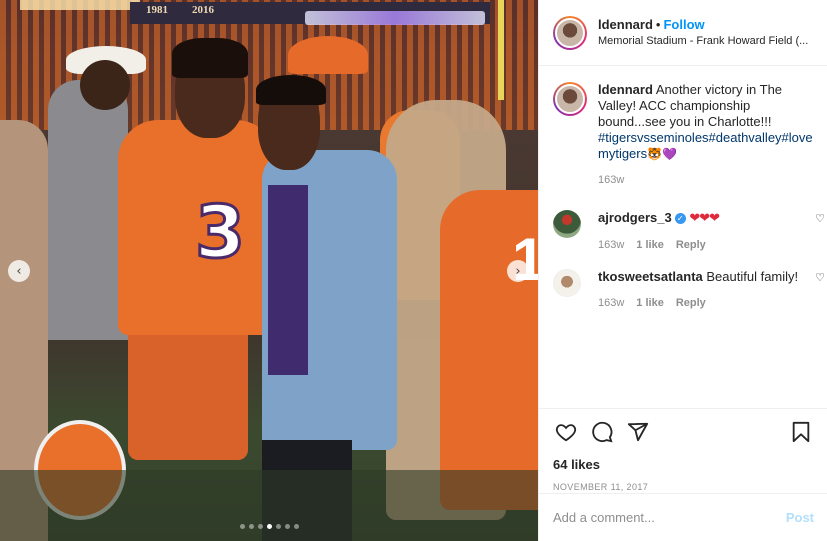 The image size is (827, 541). Describe the element at coordinates (635, 217) in the screenshot. I see `commenter-username: ajrodgers_3` at that location.